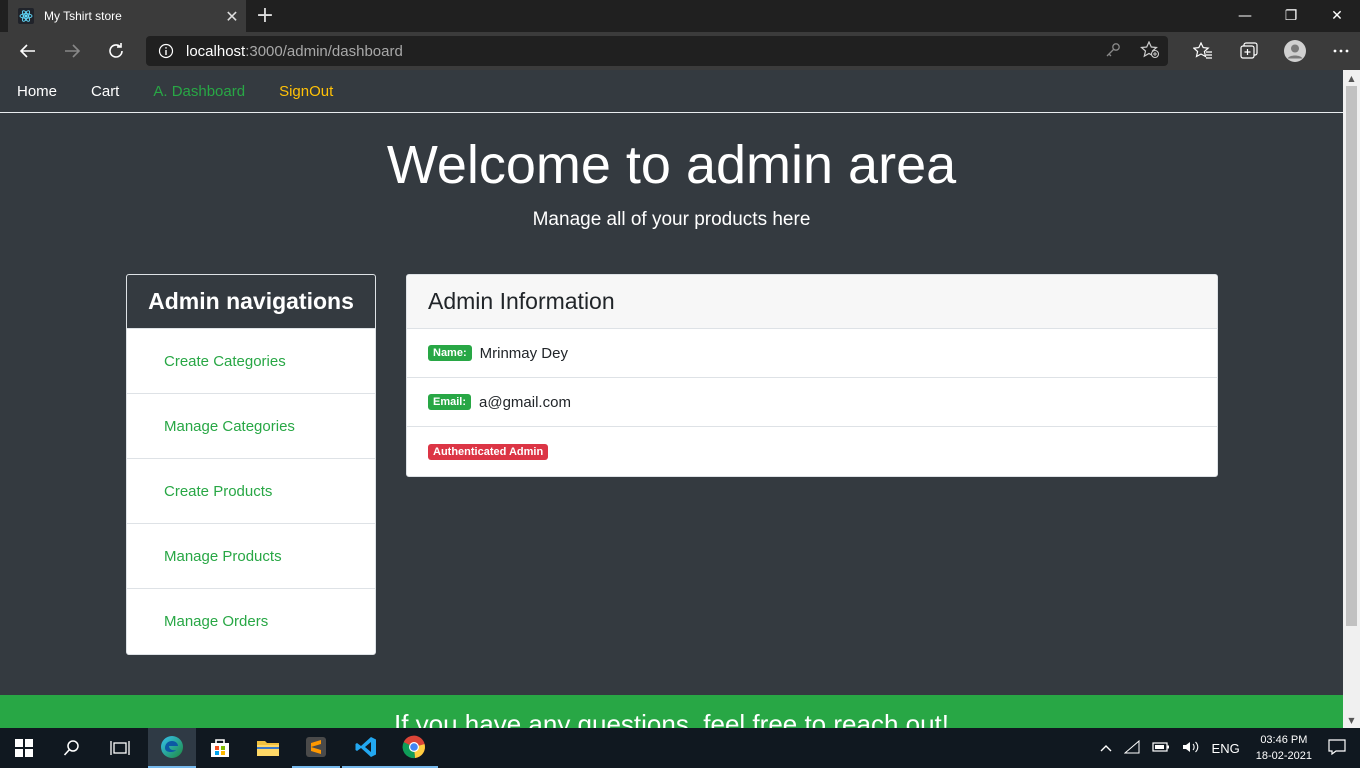  I want to click on language-indicator: ENG, so click(1226, 748).